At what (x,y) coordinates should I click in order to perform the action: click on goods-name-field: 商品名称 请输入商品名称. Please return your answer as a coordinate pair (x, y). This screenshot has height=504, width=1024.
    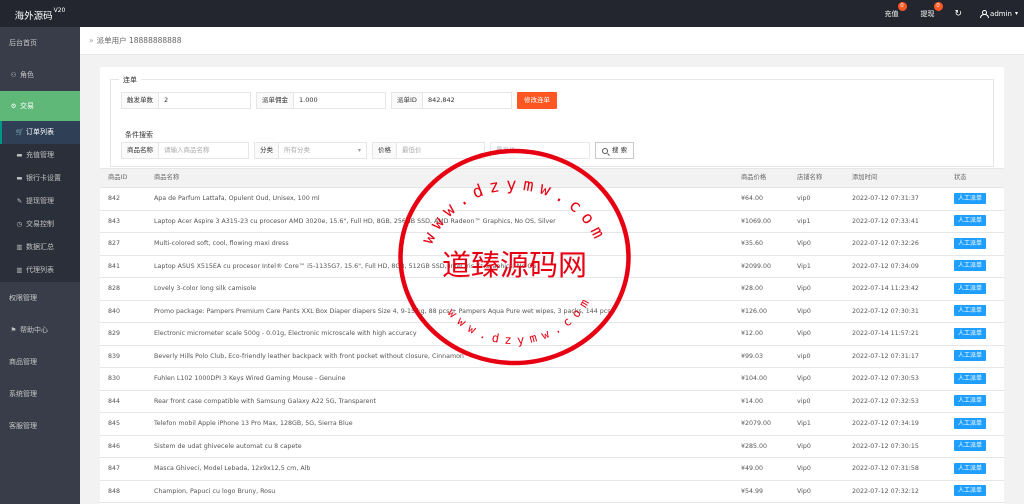
    Looking at the image, I should click on (185, 150).